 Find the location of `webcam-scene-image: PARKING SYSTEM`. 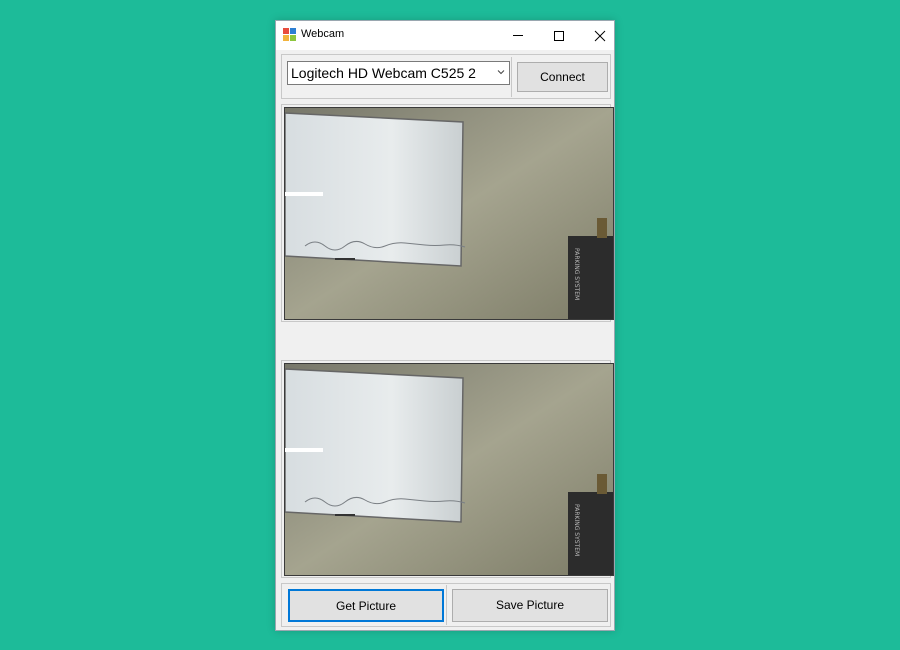

webcam-scene-image: PARKING SYSTEM is located at coordinates (449, 213).